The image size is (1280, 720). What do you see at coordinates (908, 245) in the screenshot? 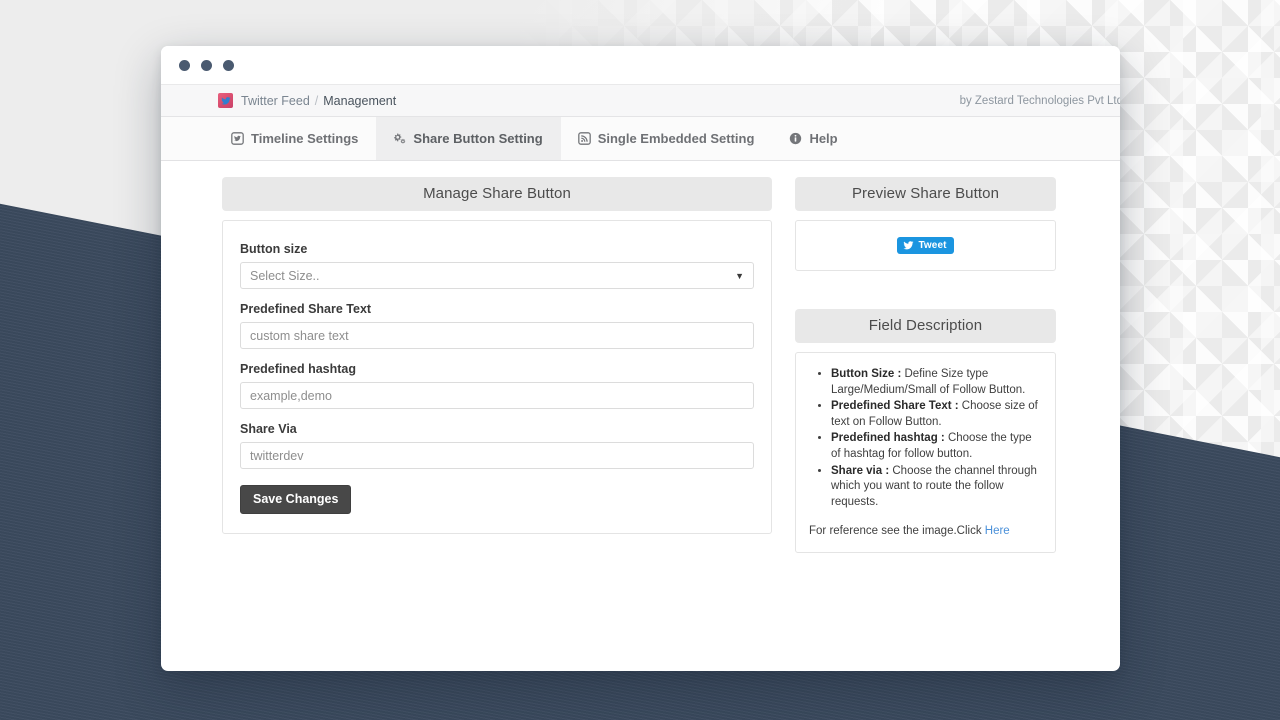
I see `twitter-bird-icon` at bounding box center [908, 245].